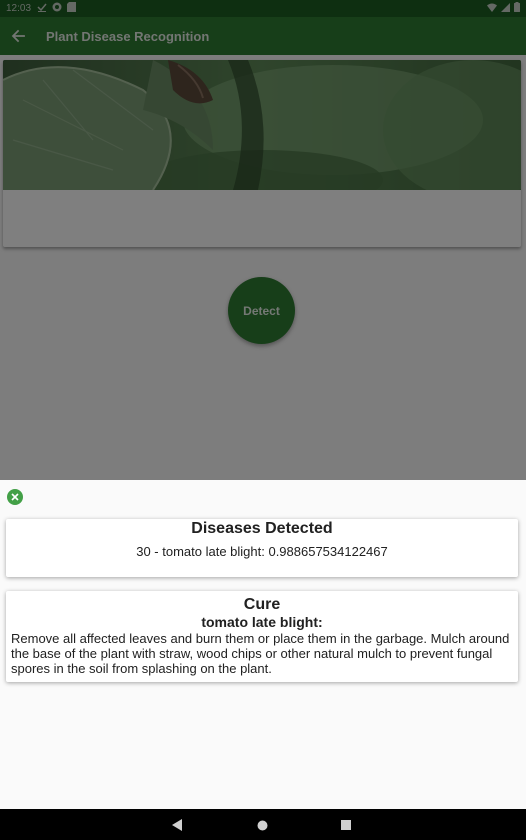 The width and height of the screenshot is (526, 840). Describe the element at coordinates (261, 310) in the screenshot. I see `detect-button: Detect` at that location.